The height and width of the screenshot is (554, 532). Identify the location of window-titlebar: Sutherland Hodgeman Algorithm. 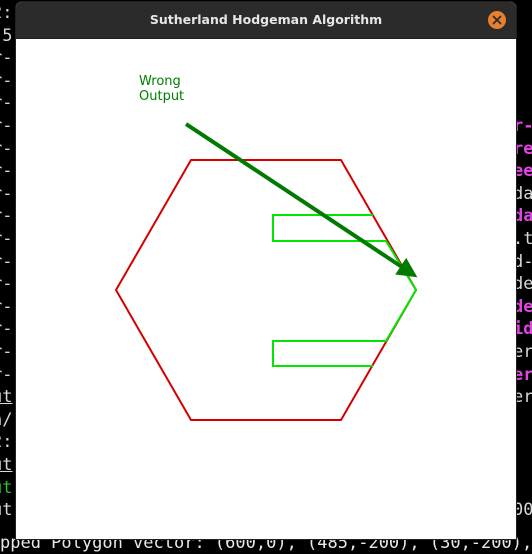
(266, 20).